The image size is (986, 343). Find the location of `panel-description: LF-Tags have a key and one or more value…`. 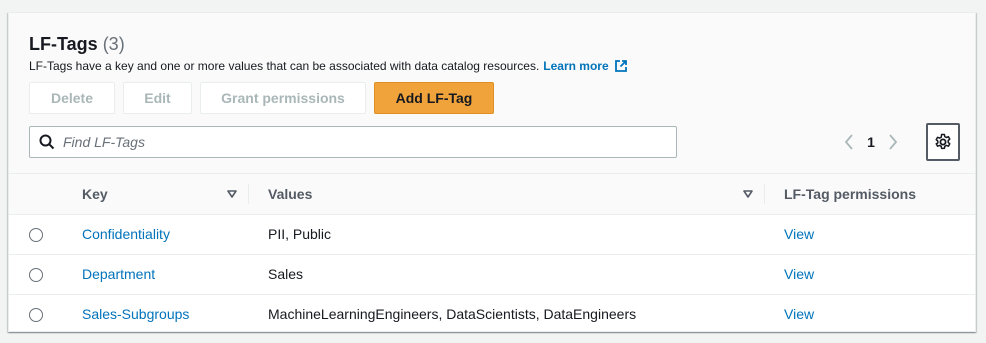

panel-description: LF-Tags have a key and one or more value… is located at coordinates (328, 66).